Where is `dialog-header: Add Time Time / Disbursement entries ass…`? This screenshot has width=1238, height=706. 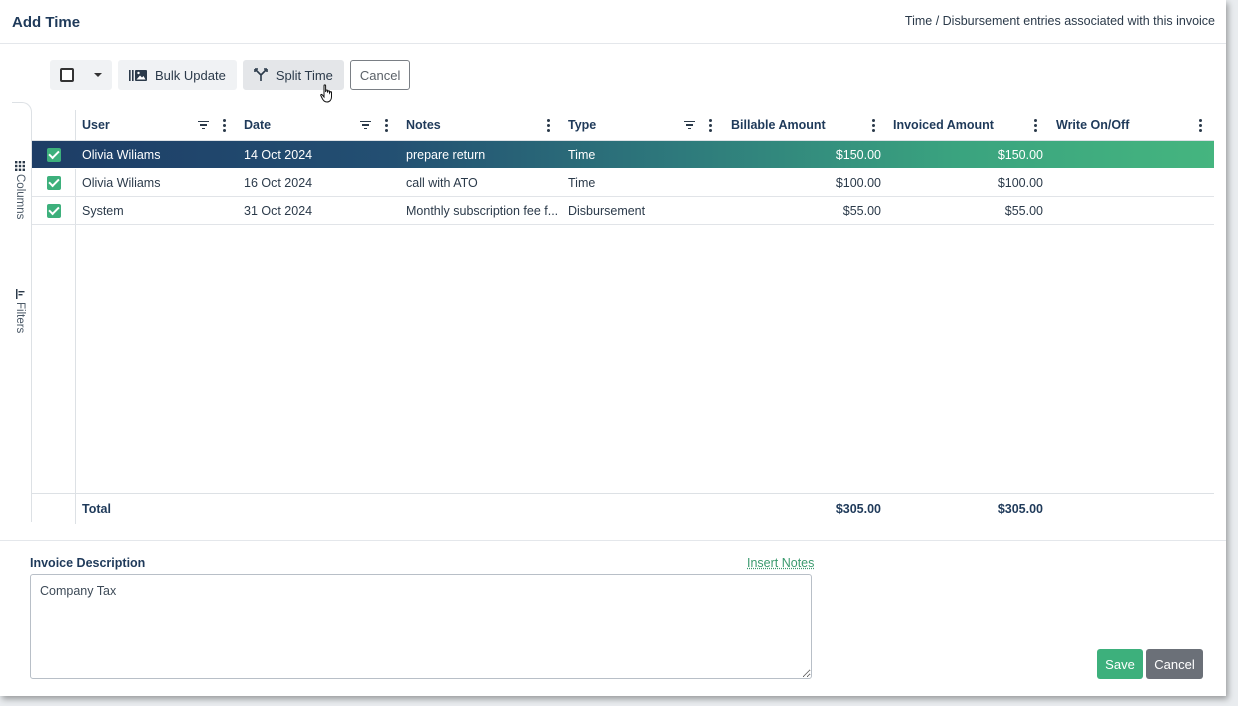
dialog-header: Add Time Time / Disbursement entries ass… is located at coordinates (613, 22).